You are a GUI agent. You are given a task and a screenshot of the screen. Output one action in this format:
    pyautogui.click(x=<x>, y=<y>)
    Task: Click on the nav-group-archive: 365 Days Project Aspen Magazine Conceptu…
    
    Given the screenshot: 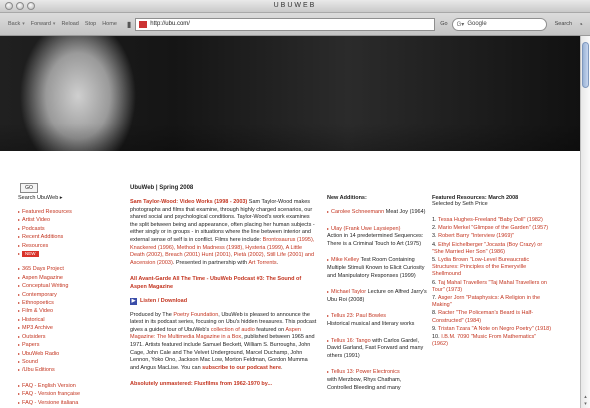 What is the action you would take?
    pyautogui.click(x=65, y=319)
    